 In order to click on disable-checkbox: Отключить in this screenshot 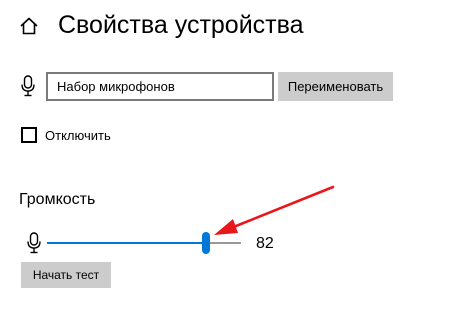, I will do `click(66, 135)`.